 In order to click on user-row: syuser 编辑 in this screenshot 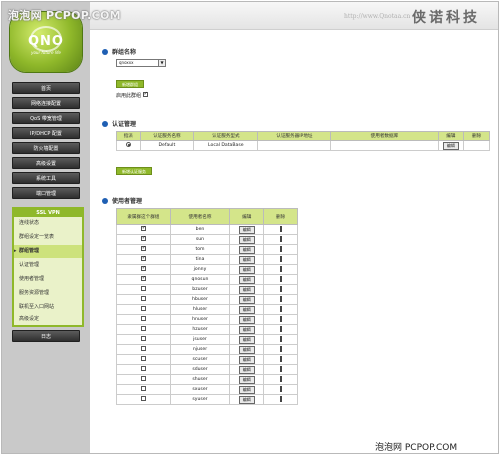, I will do `click(207, 399)`.